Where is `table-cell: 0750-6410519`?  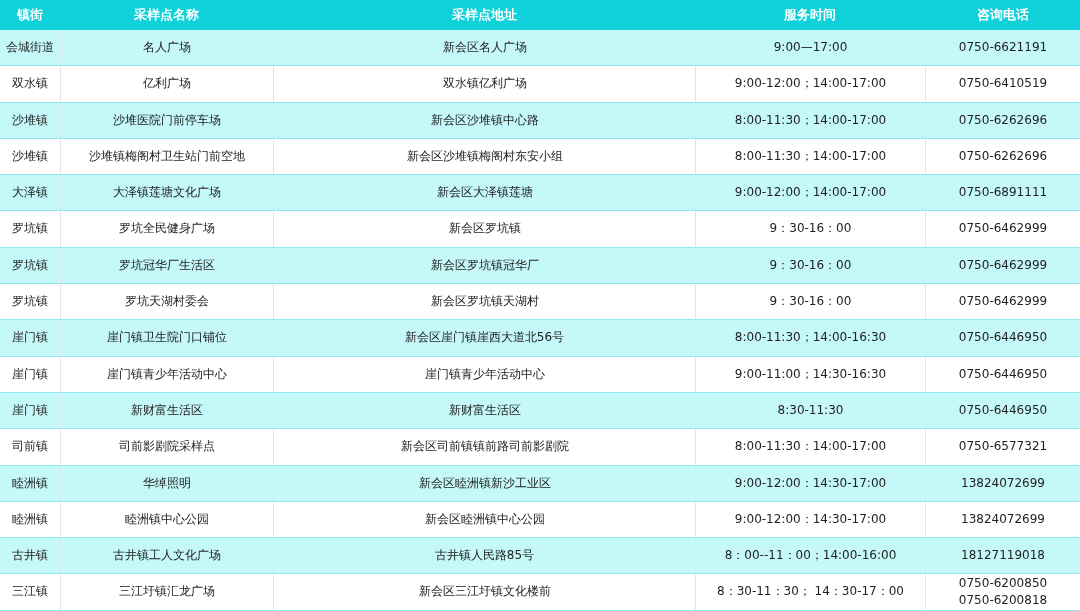
table-cell: 0750-6410519 is located at coordinates (1002, 84).